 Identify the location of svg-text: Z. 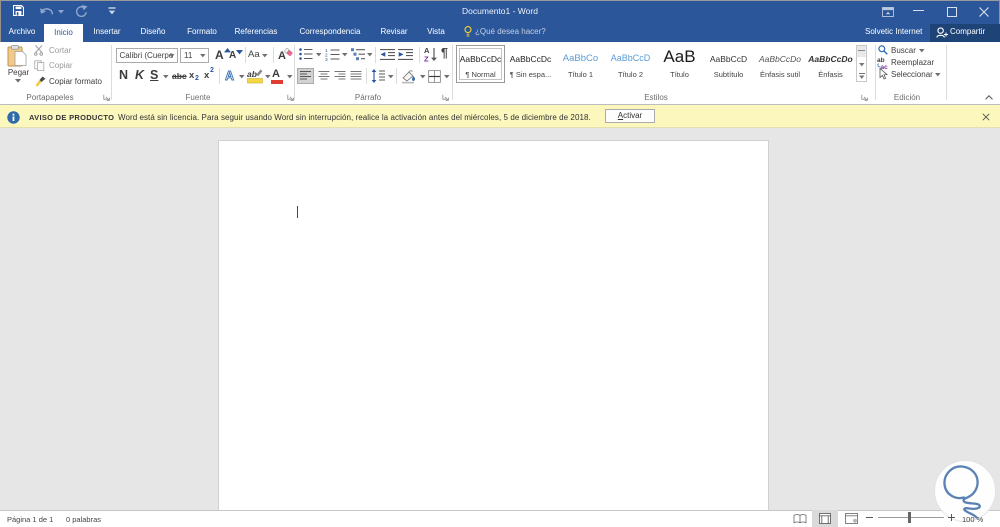
(426, 59).